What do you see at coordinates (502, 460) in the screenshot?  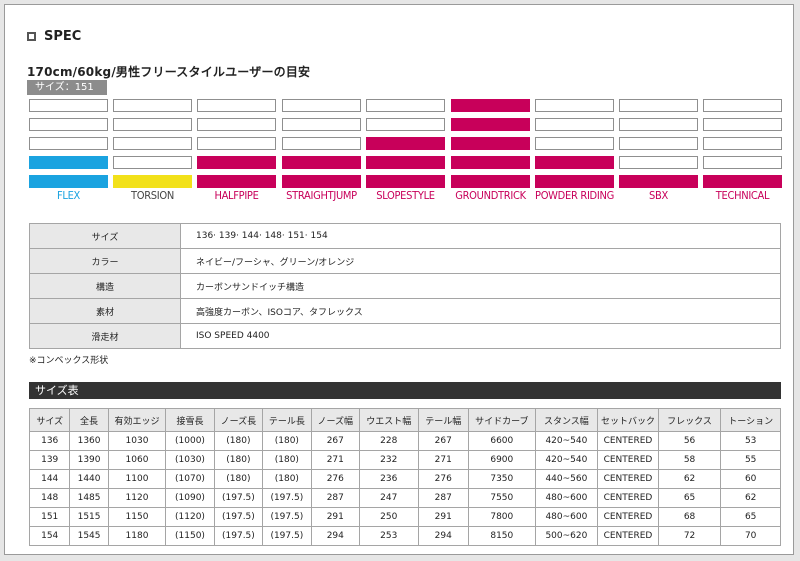 I see `table-cell: 6900` at bounding box center [502, 460].